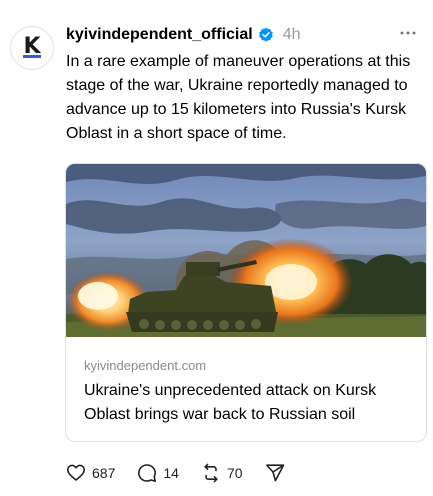 The width and height of the screenshot is (433, 496). Describe the element at coordinates (147, 473) in the screenshot. I see `comment-icon` at that location.